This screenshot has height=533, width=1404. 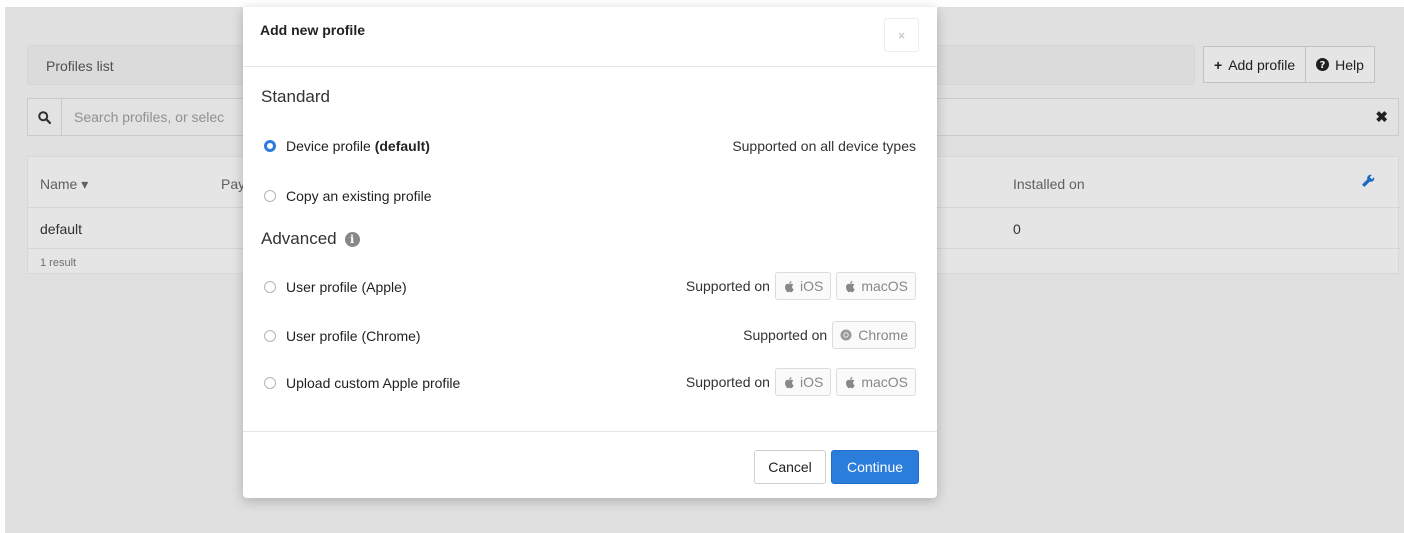 I want to click on default-tag: (default), so click(x=402, y=146).